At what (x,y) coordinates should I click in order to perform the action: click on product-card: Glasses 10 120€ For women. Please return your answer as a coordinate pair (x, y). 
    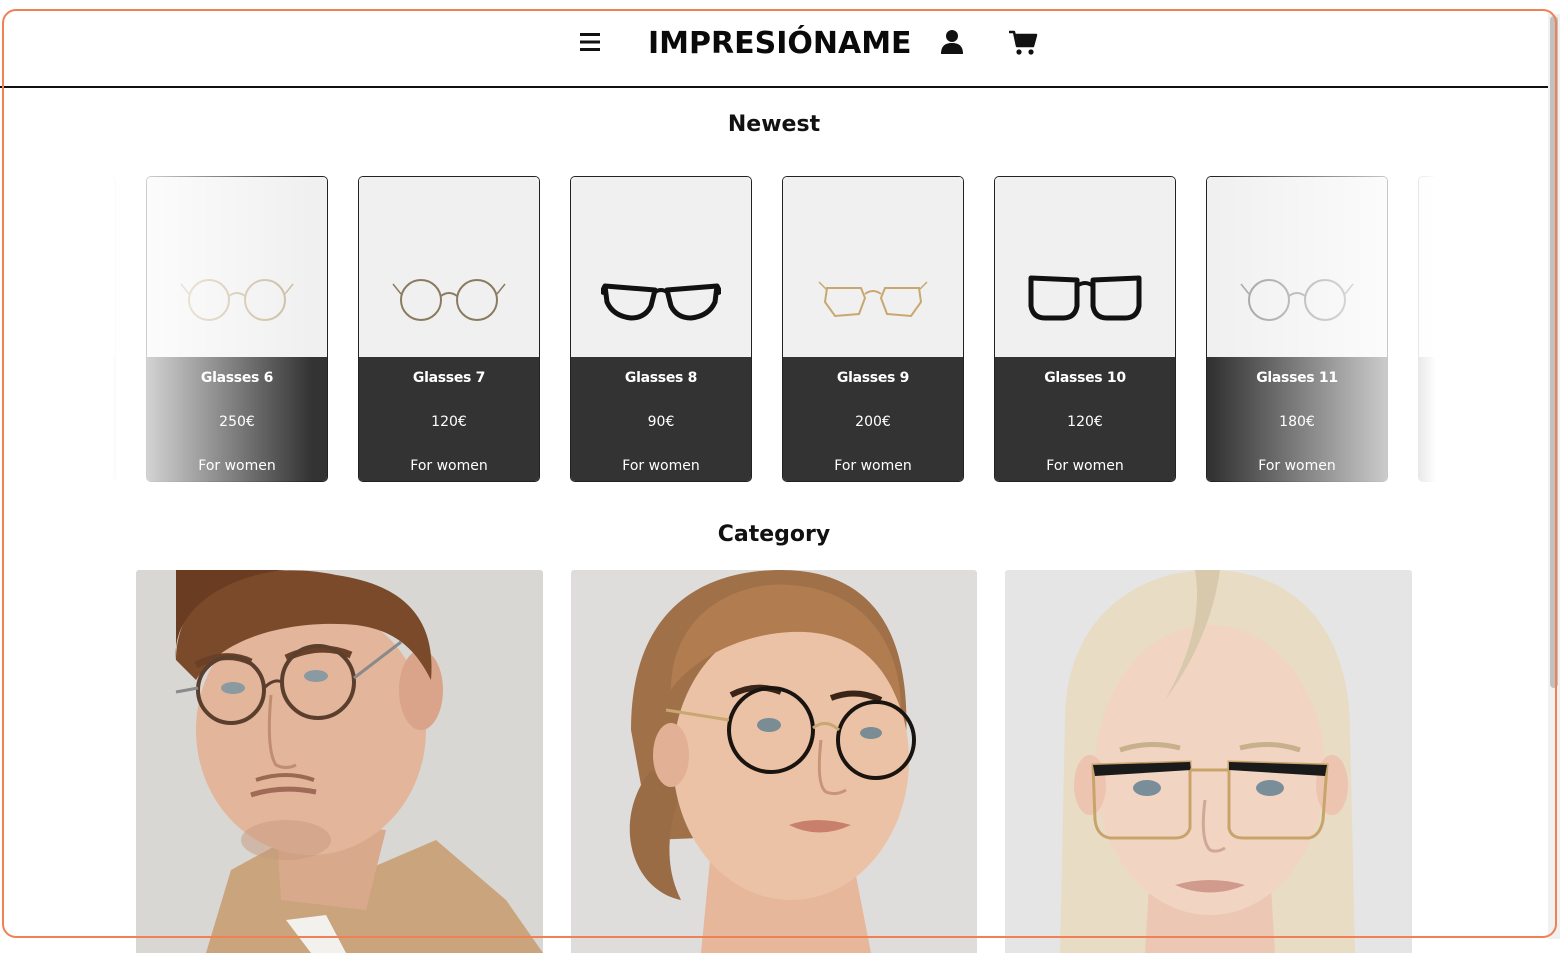
    Looking at the image, I should click on (1085, 329).